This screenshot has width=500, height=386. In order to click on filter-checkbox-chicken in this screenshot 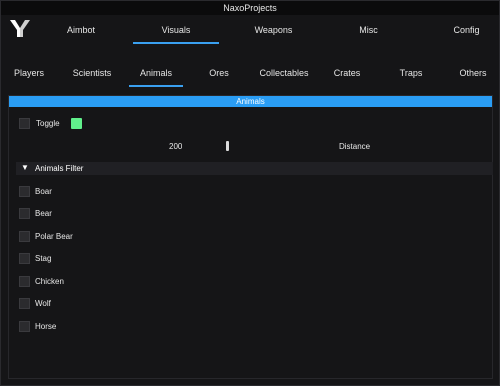, I will do `click(24, 281)`.